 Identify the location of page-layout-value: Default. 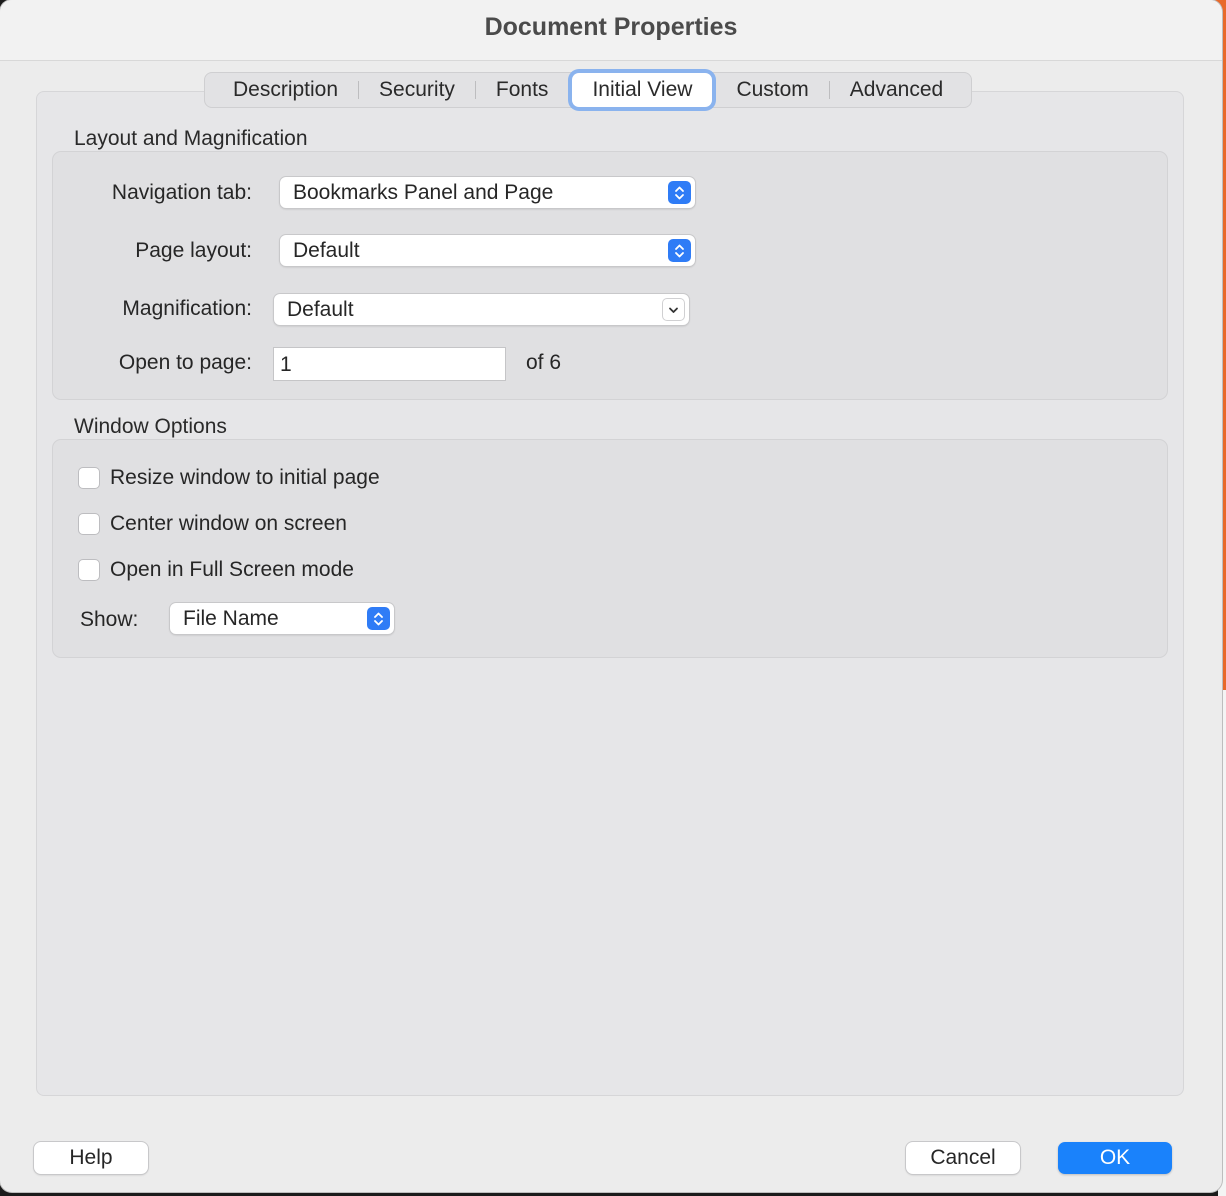
(326, 250).